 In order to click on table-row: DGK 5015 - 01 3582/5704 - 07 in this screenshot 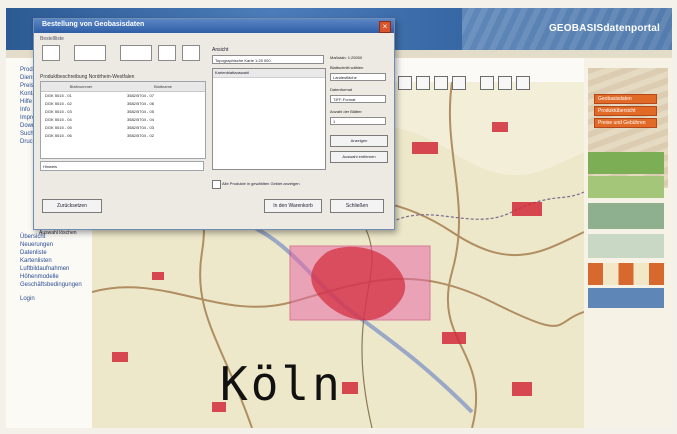, I will do `click(123, 96)`.